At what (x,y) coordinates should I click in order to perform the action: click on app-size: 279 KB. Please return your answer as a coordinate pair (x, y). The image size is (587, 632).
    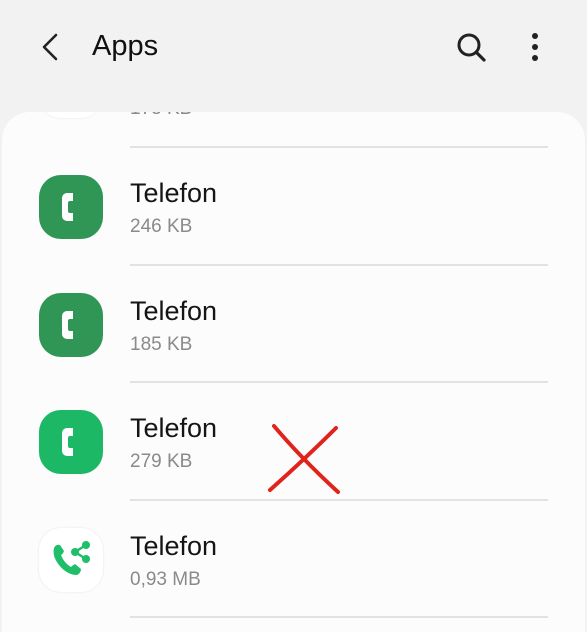
    Looking at the image, I should click on (161, 461).